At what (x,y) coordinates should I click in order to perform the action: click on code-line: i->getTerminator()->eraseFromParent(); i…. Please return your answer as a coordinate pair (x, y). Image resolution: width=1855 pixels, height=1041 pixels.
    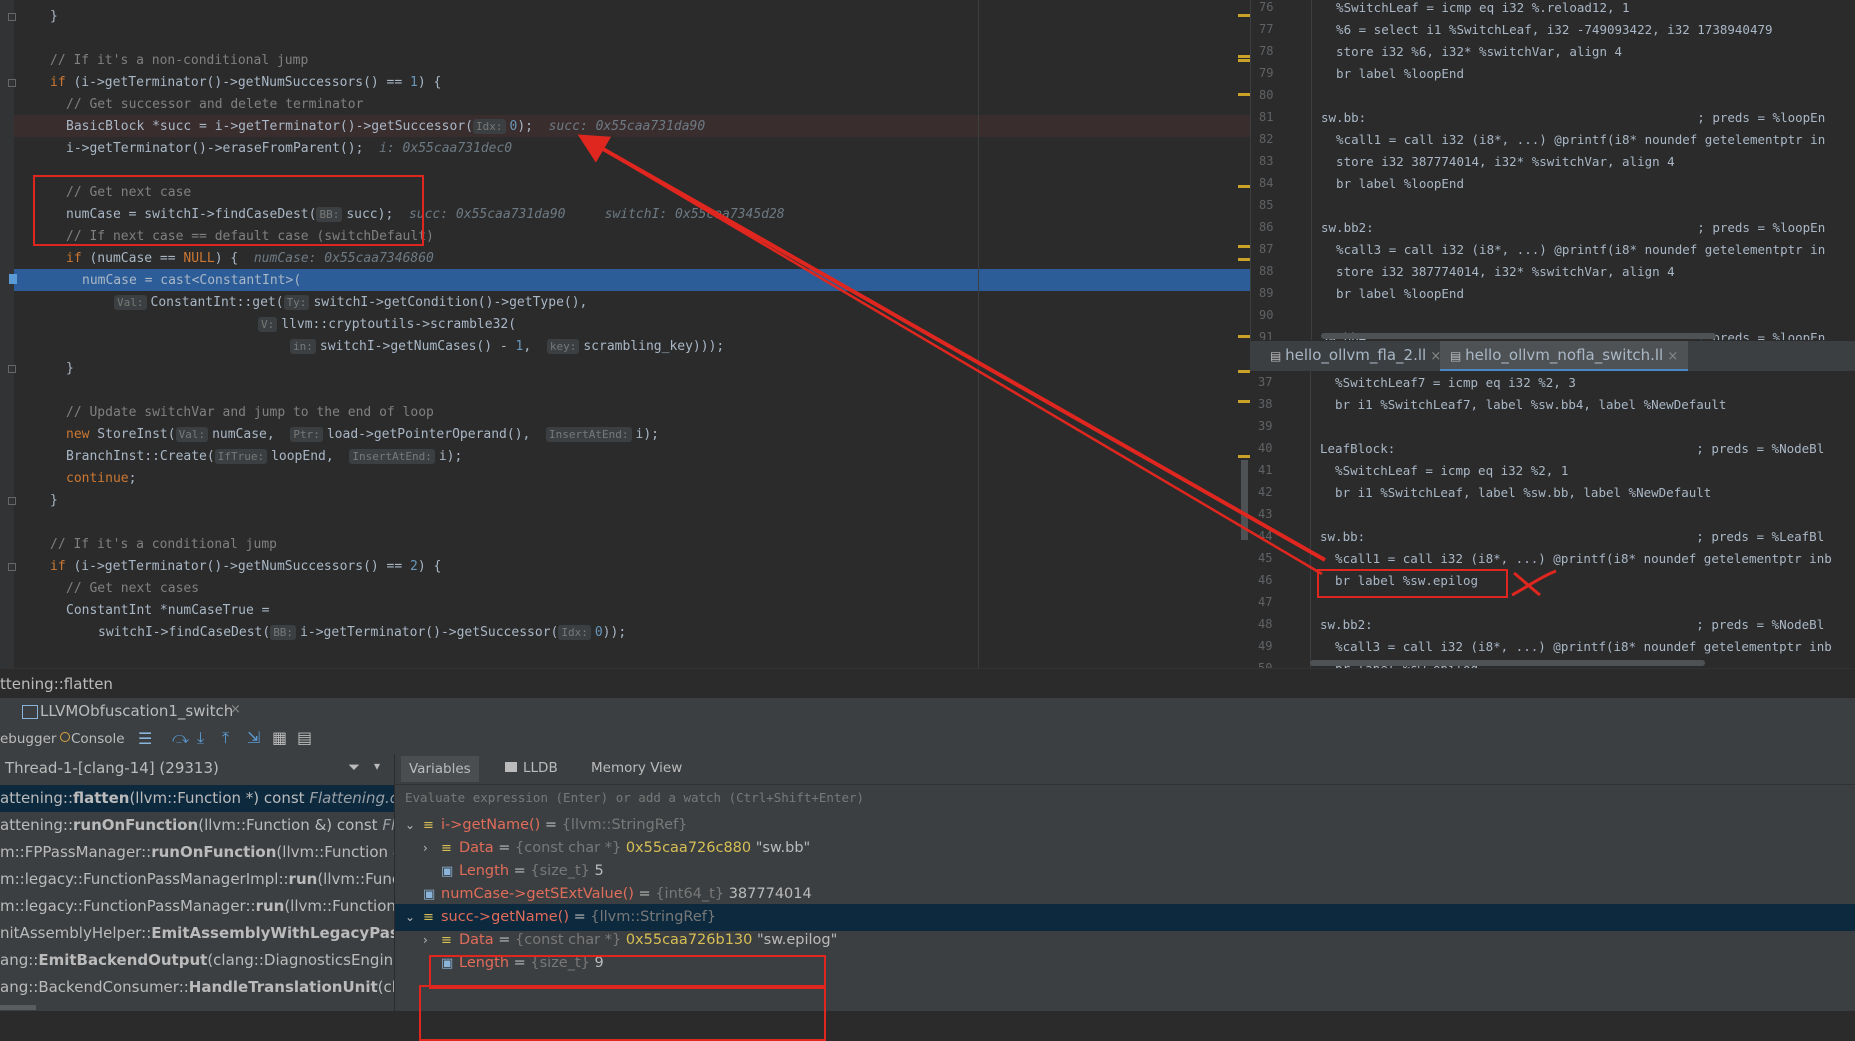
    Looking at the image, I should click on (289, 149).